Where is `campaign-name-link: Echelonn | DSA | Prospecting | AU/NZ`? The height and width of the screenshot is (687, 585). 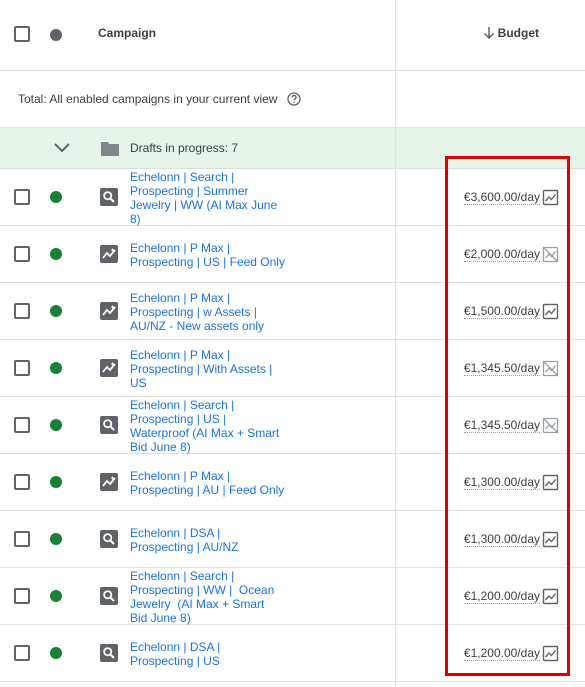 campaign-name-link: Echelonn | DSA | Prospecting | AU/NZ is located at coordinates (207, 540).